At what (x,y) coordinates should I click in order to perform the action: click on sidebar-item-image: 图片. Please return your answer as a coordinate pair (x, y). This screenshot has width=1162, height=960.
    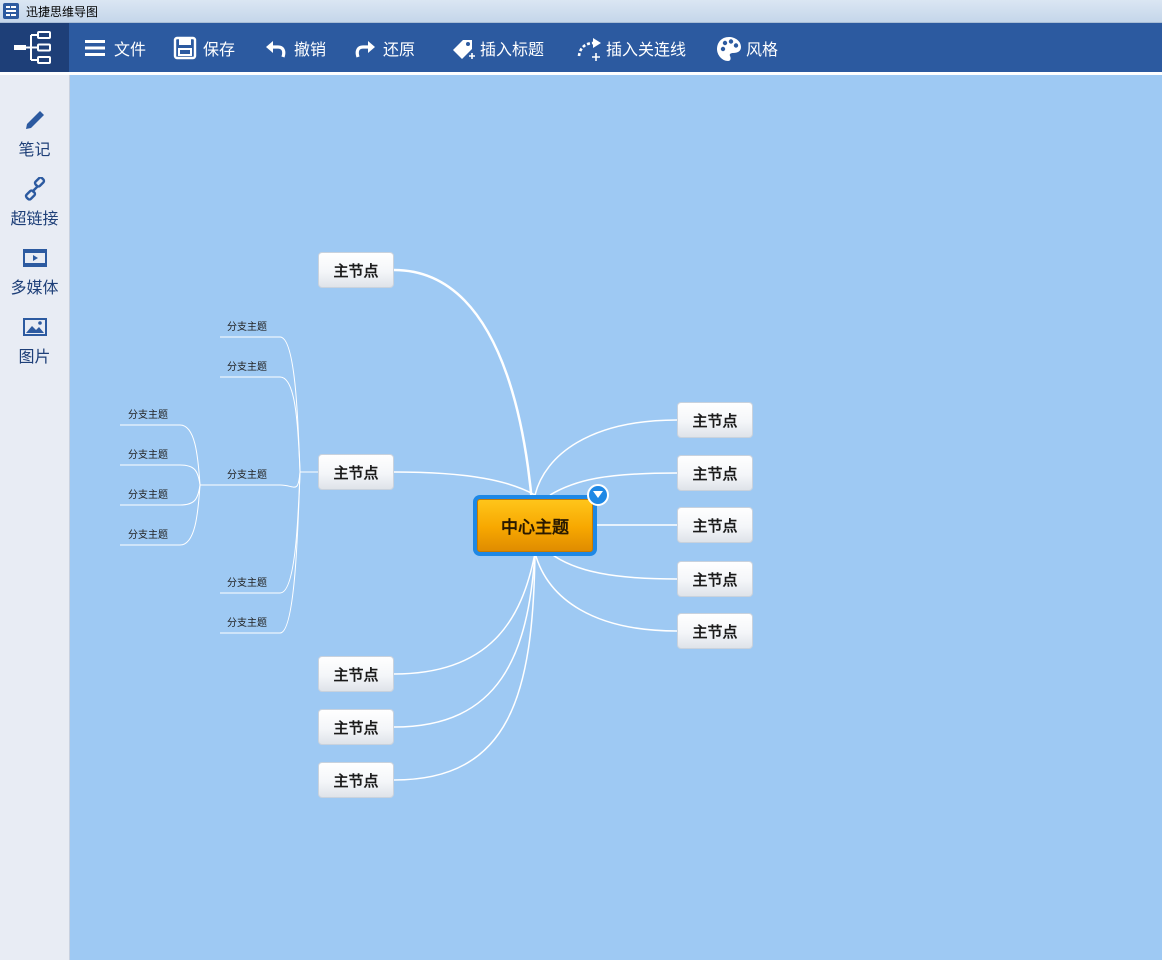
    Looking at the image, I should click on (34, 345).